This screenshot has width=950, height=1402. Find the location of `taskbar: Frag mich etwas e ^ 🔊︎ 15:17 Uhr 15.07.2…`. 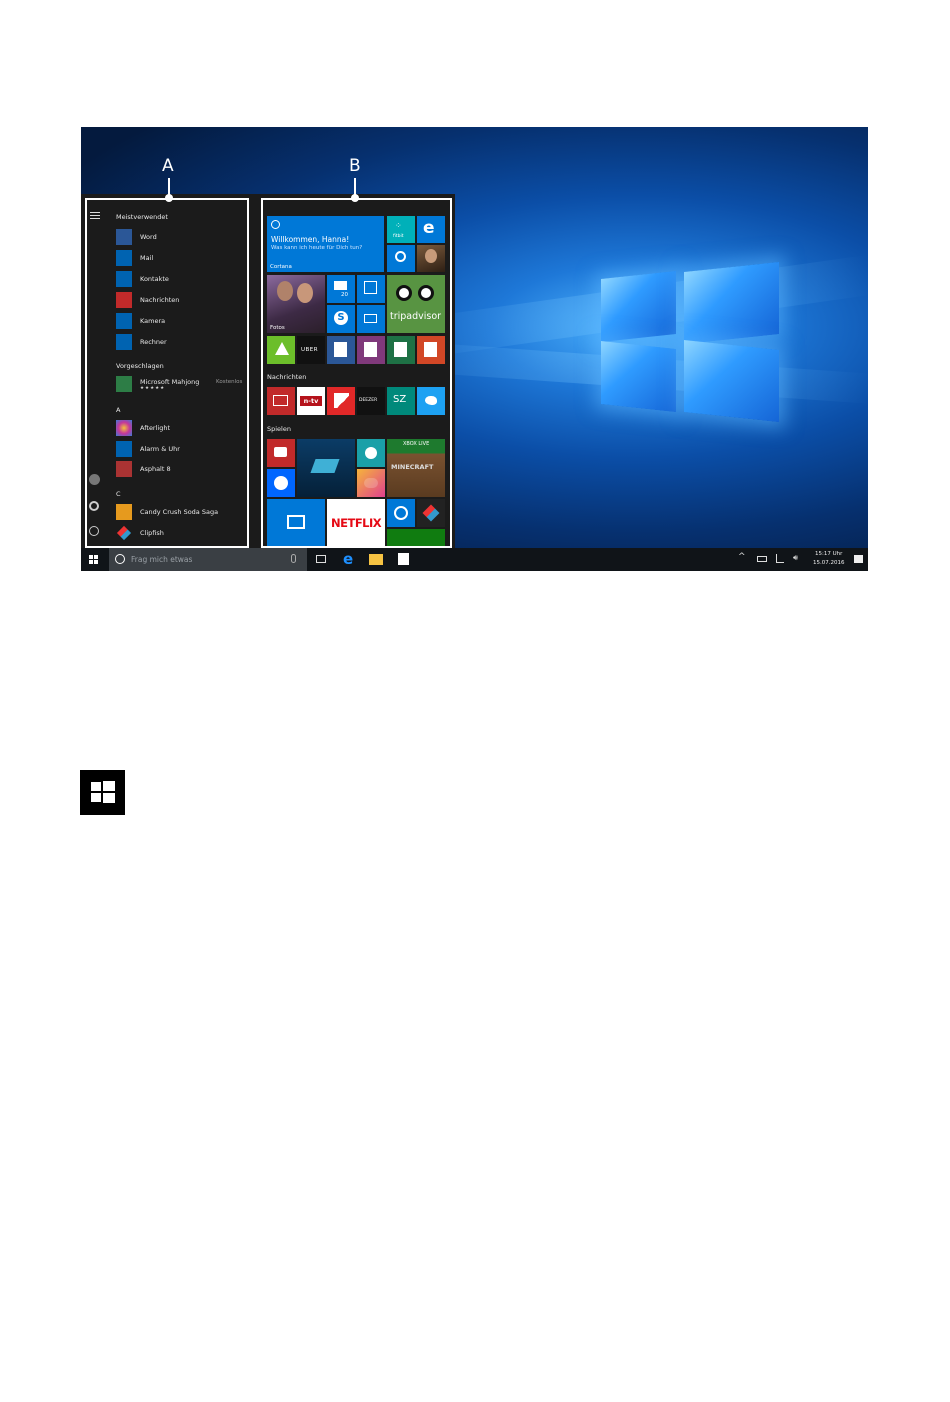

taskbar: Frag mich etwas e ^ 🔊︎ 15:17 Uhr 15.07.2… is located at coordinates (474, 559).